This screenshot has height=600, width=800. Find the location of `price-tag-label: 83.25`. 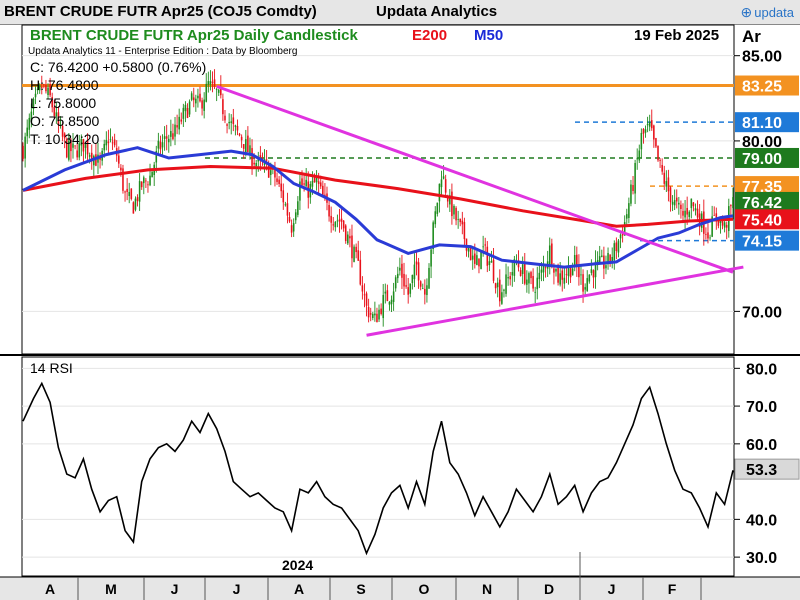

price-tag-label: 83.25 is located at coordinates (762, 87).